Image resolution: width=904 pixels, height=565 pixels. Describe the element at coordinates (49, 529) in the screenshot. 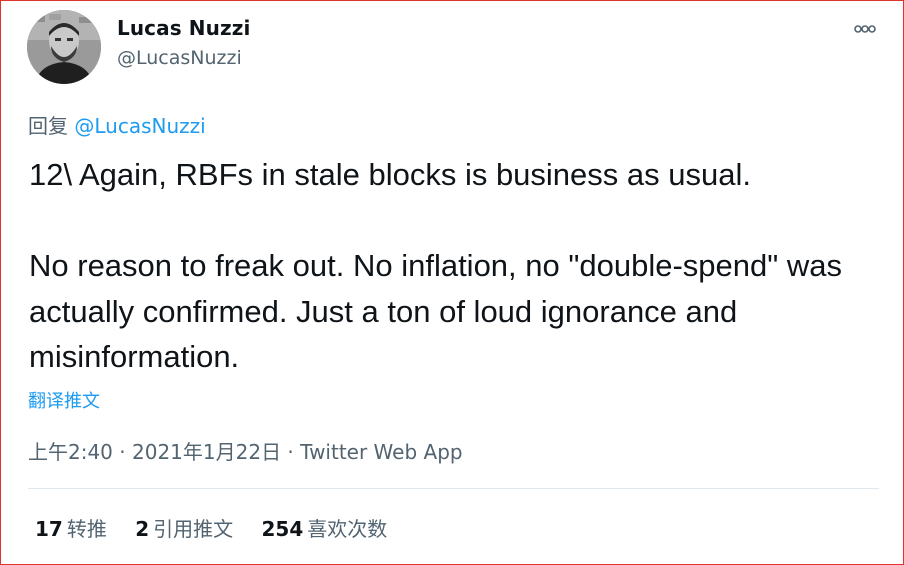

I see `retweets-count: 17` at that location.